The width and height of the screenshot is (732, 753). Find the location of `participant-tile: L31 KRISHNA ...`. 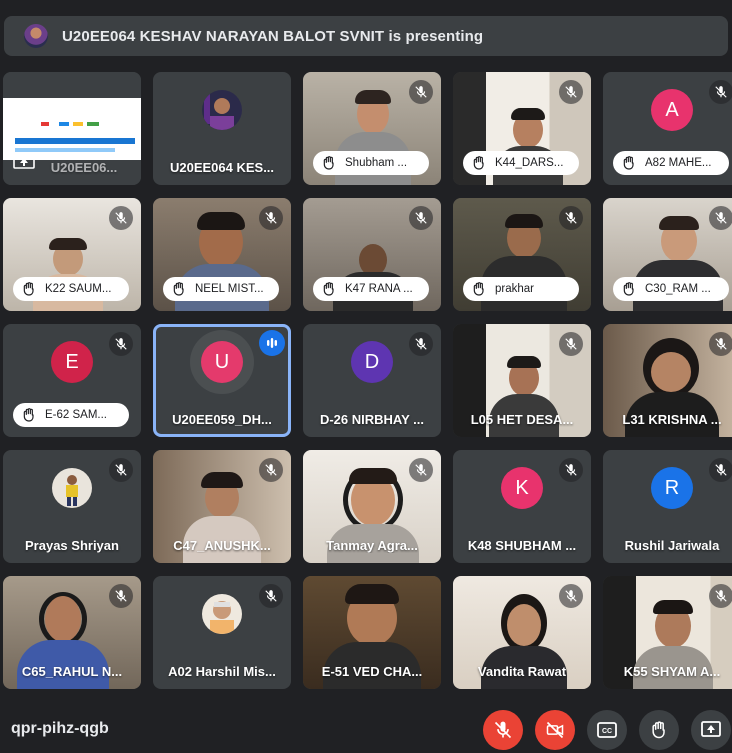

participant-tile: L31 KRISHNA ... is located at coordinates (667, 380).